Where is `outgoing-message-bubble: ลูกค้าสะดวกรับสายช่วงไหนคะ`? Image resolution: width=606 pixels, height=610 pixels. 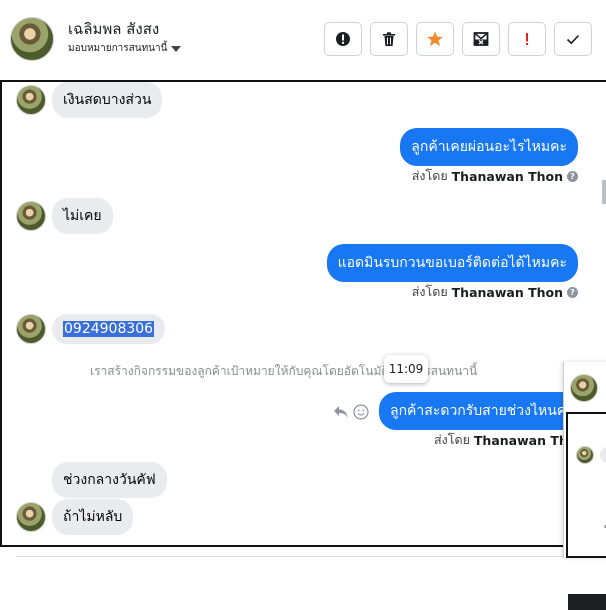 outgoing-message-bubble: ลูกค้าสะดวกรับสายช่วงไหนคะ is located at coordinates (482, 411).